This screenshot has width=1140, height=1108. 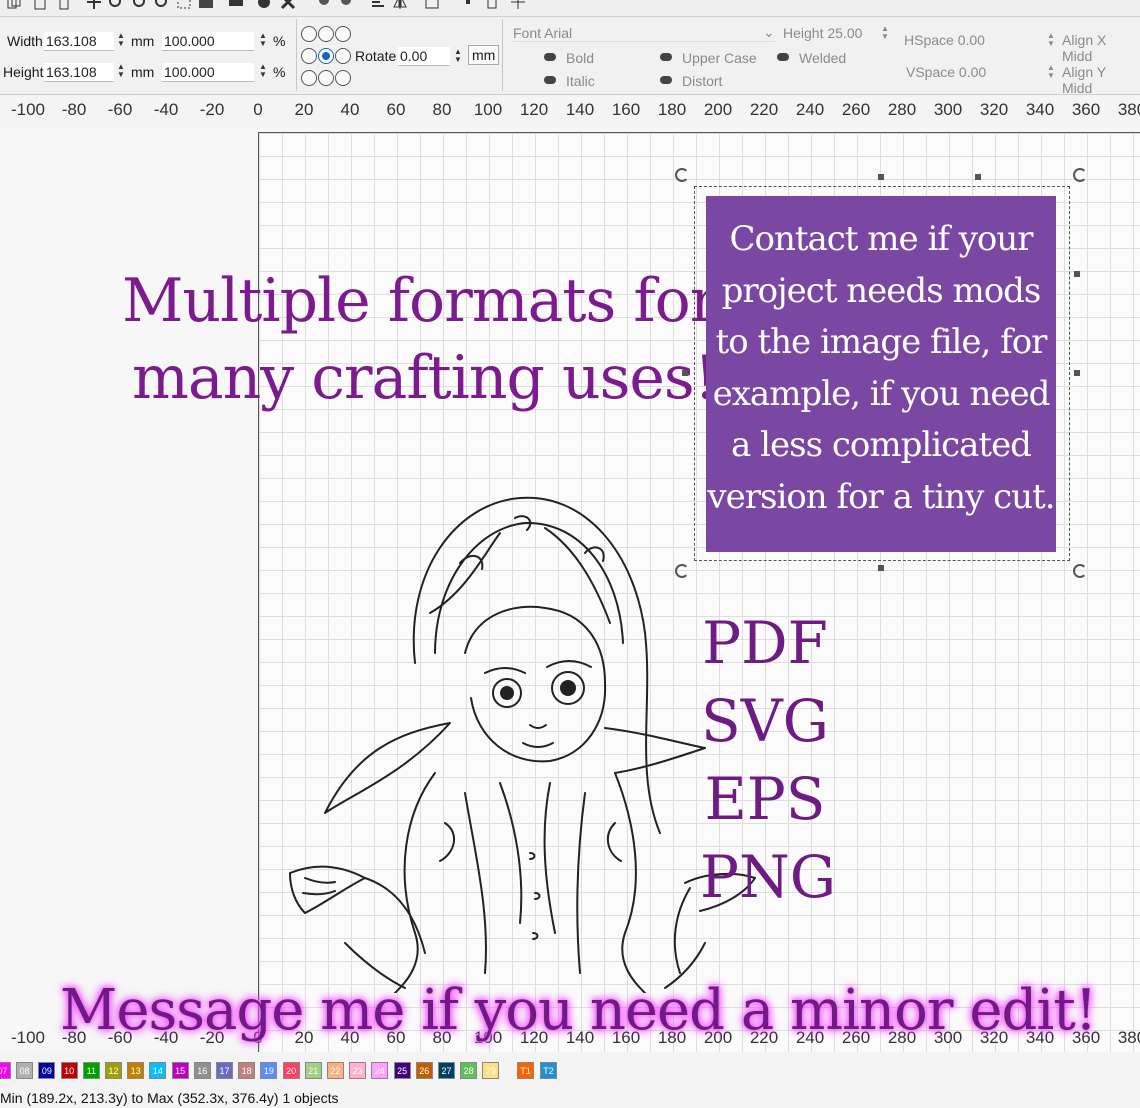 What do you see at coordinates (768, 760) in the screenshot?
I see `format-list: PDF SVG EPS PNG` at bounding box center [768, 760].